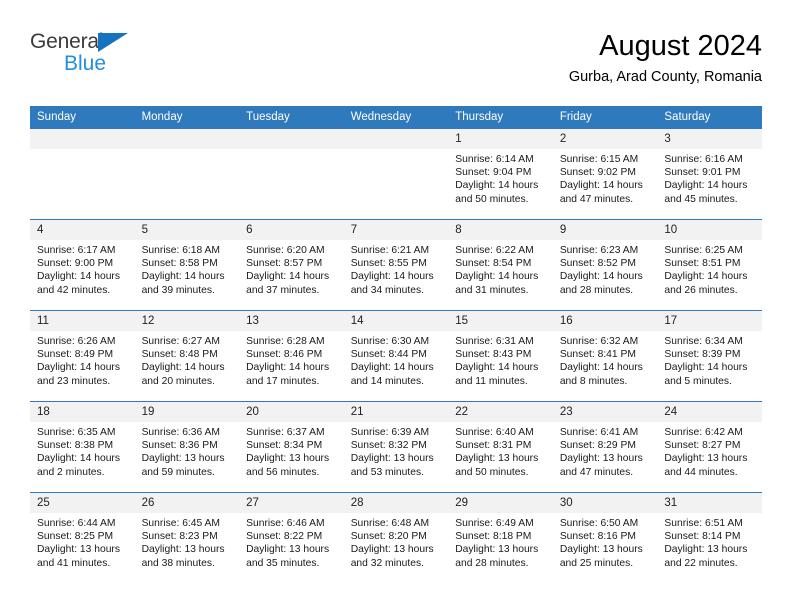  I want to click on day-number, so click(187, 139).